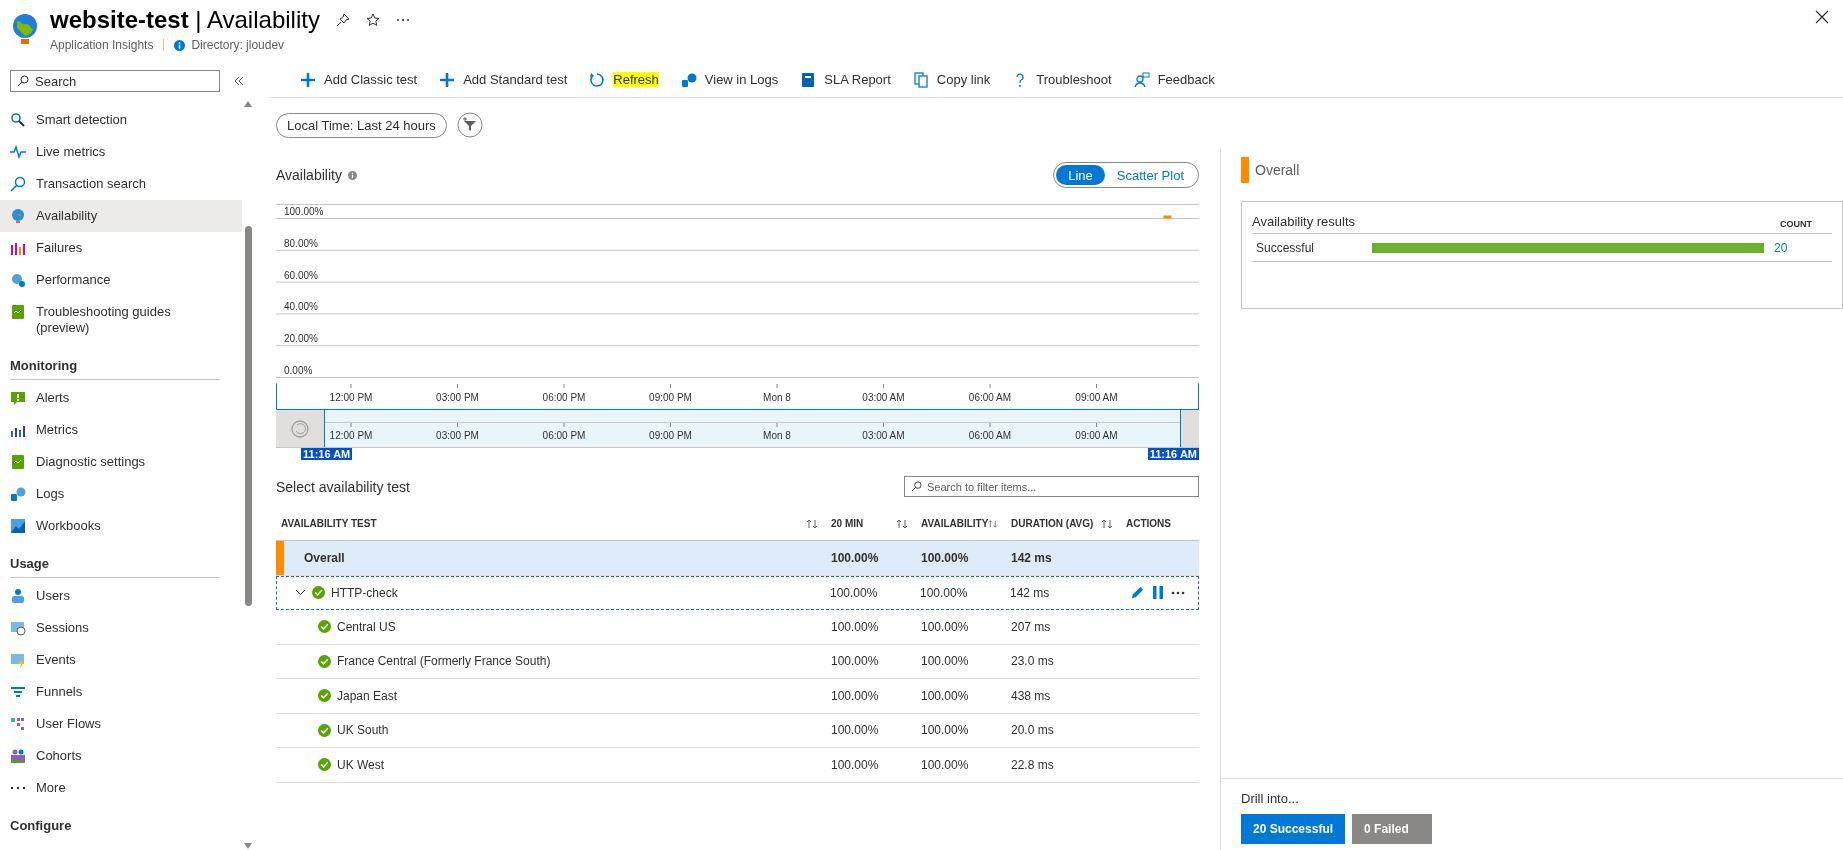 This screenshot has width=1843, height=850. Describe the element at coordinates (808, 79) in the screenshot. I see `book-icon` at that location.